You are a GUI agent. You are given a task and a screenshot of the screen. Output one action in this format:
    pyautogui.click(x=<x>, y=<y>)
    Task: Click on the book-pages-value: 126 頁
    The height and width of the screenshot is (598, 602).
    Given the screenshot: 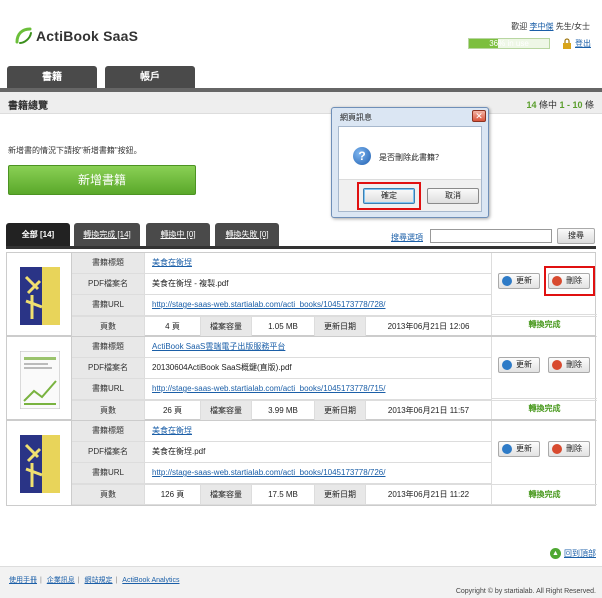 What is the action you would take?
    pyautogui.click(x=172, y=494)
    